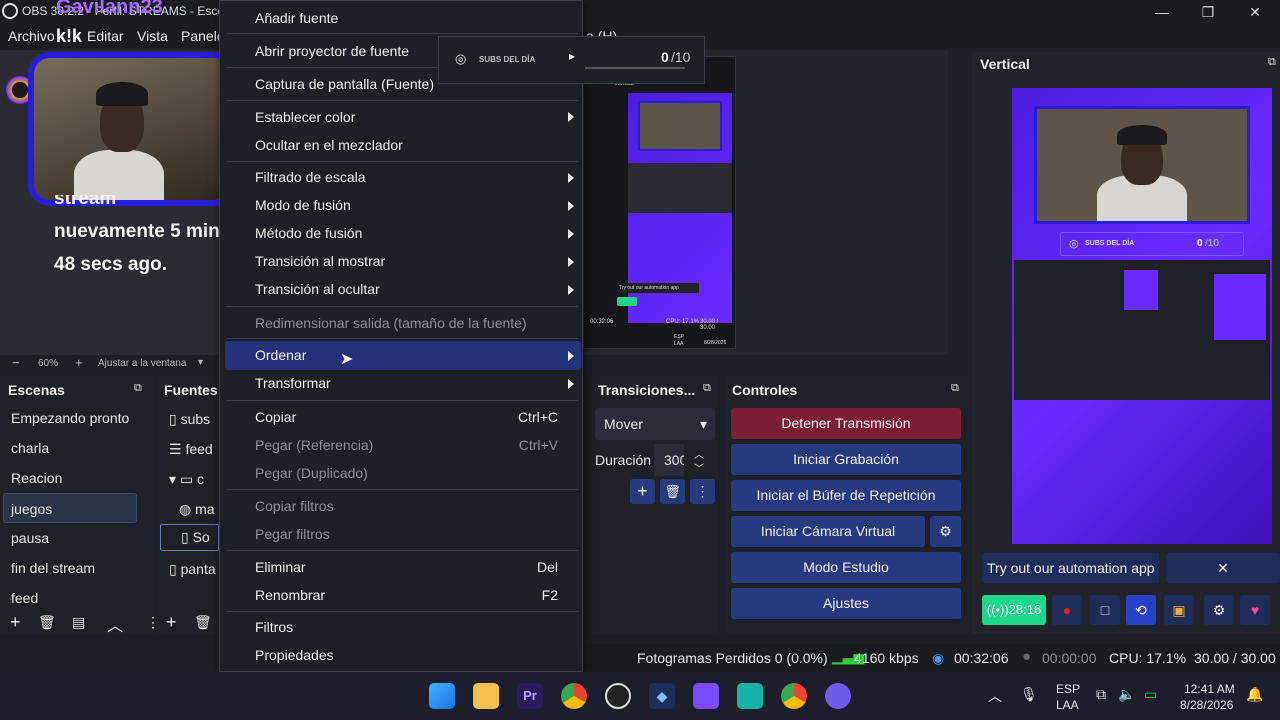  Describe the element at coordinates (846, 567) in the screenshot. I see `studio-mode-button: Modo Estudio` at that location.